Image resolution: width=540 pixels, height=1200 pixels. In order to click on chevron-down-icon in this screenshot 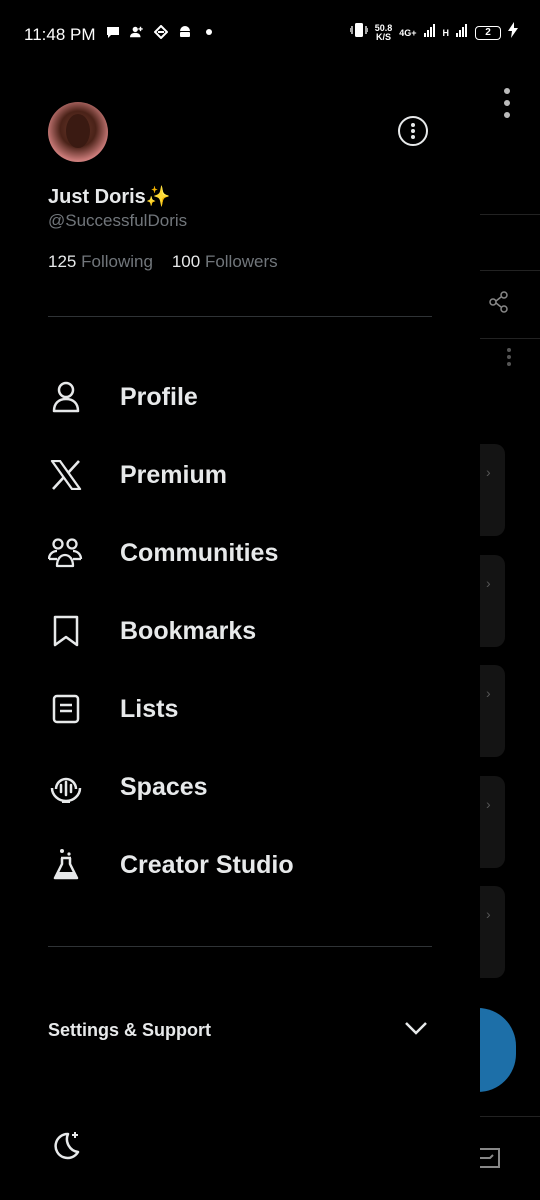, I will do `click(416, 1030)`.